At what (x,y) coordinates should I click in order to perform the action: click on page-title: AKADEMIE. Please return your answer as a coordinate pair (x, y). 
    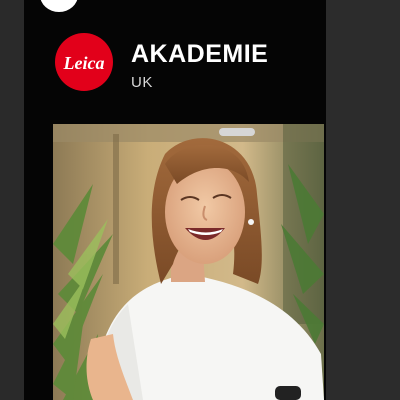
    Looking at the image, I should click on (200, 54).